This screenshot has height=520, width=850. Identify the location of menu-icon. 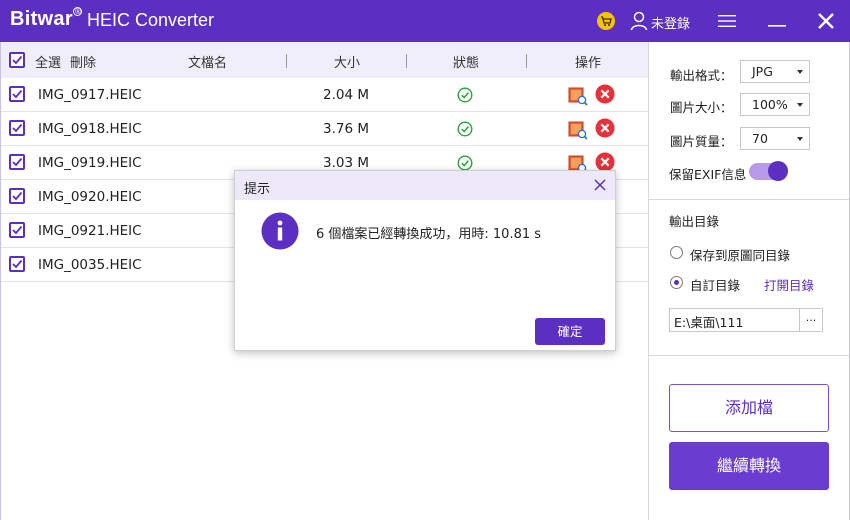
(727, 21).